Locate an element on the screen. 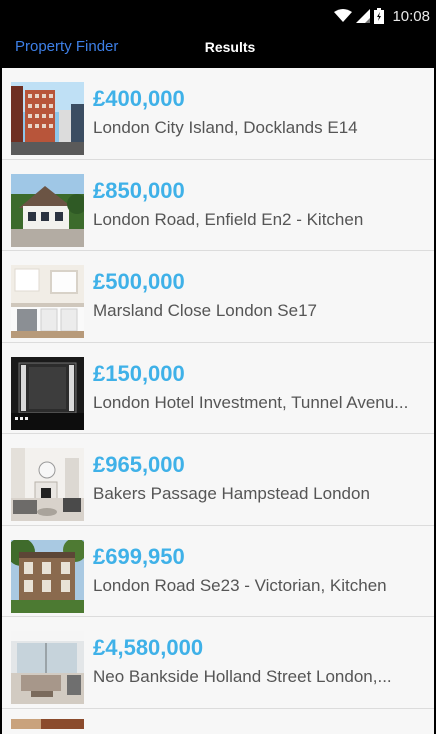 This screenshot has height=734, width=436. listing-price: £150,000 is located at coordinates (139, 373).